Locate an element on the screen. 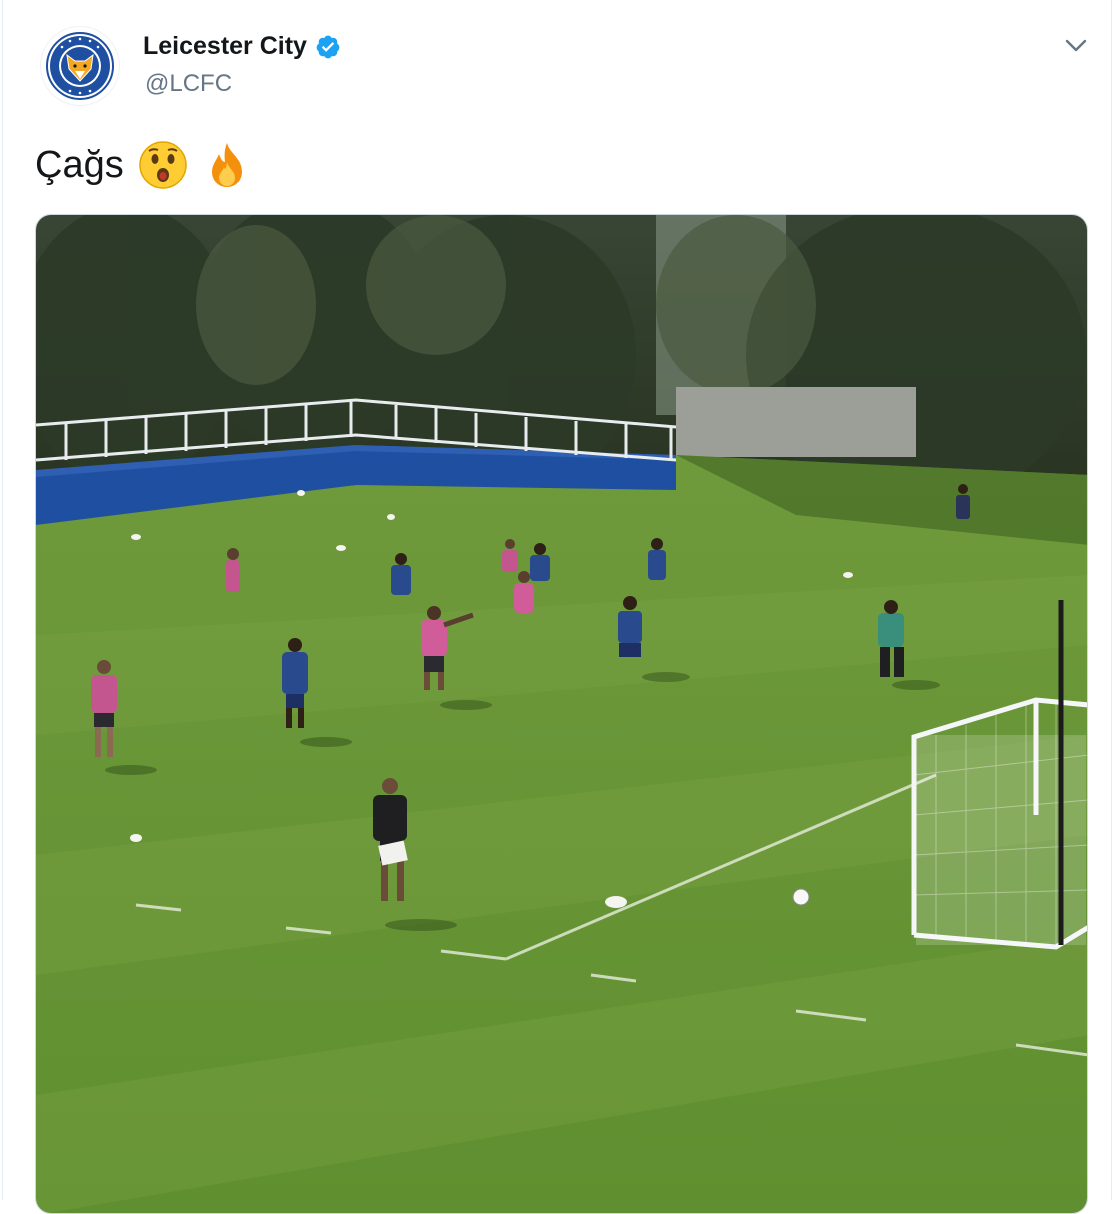 The height and width of the screenshot is (1214, 1116). fire-emoji-icon is located at coordinates (226, 165).